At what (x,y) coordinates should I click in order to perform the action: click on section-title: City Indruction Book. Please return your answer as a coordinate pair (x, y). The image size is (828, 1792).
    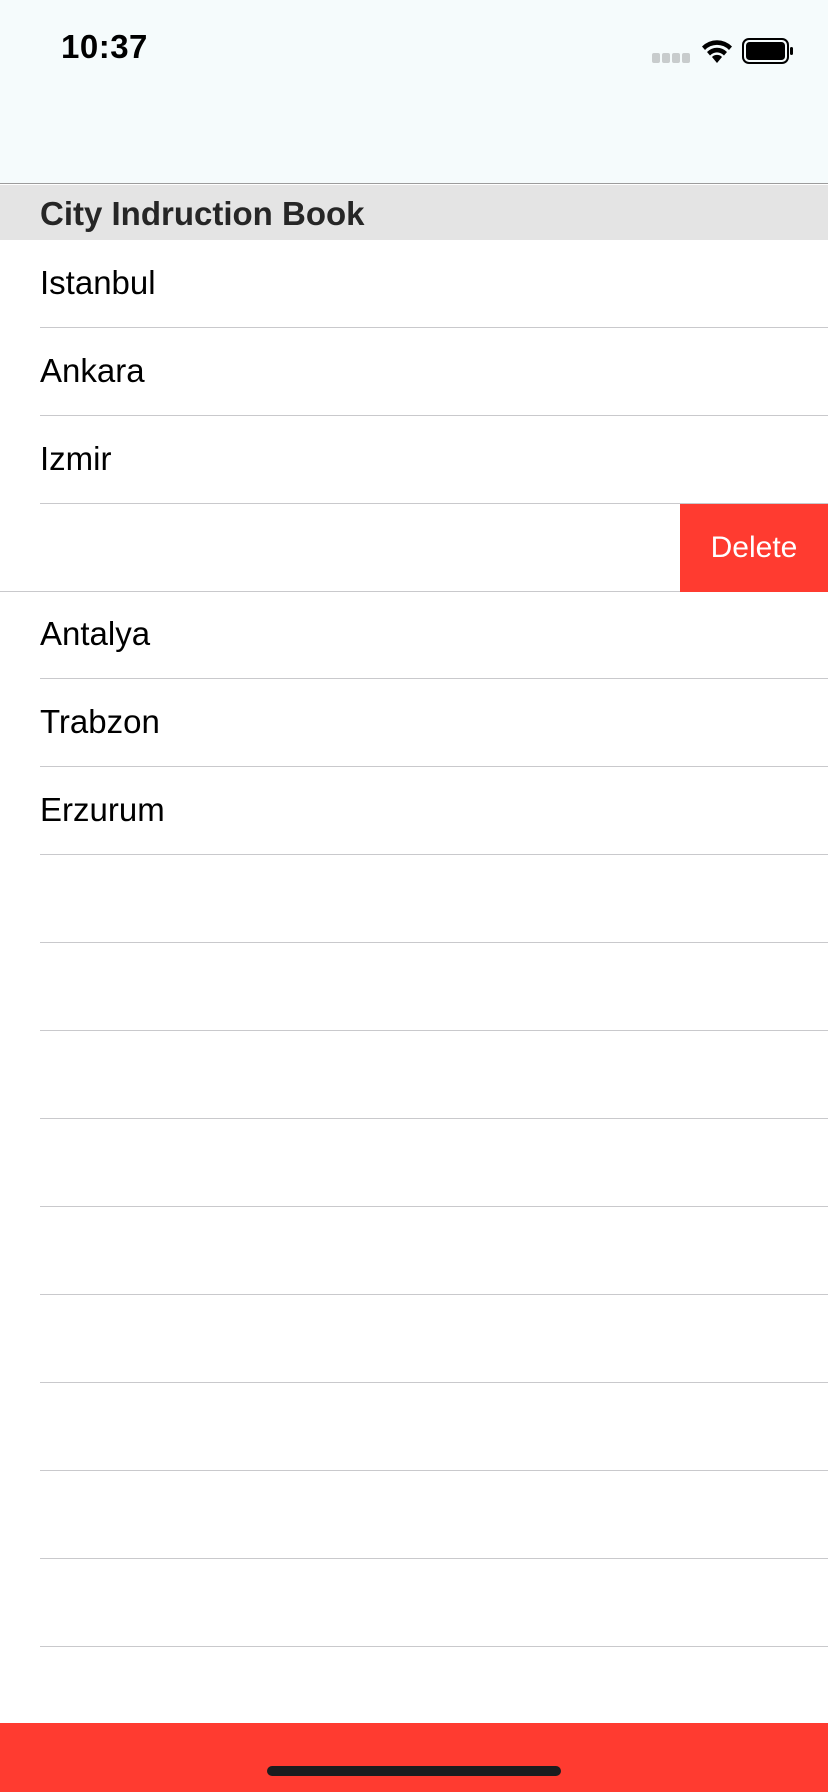
    Looking at the image, I should click on (202, 213).